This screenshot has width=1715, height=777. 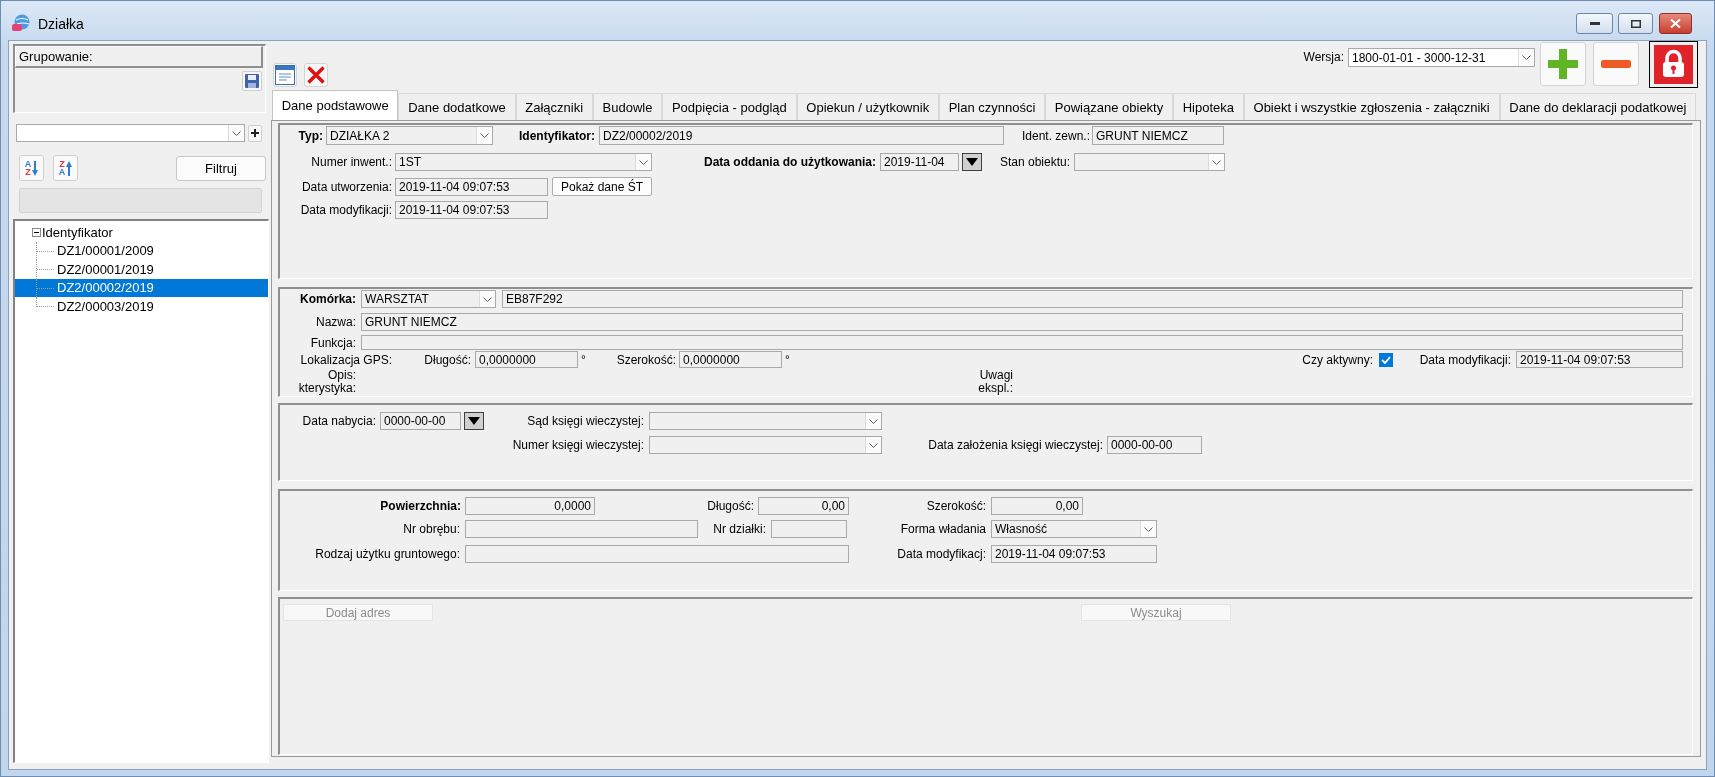 I want to click on app-icon, so click(x=21, y=23).